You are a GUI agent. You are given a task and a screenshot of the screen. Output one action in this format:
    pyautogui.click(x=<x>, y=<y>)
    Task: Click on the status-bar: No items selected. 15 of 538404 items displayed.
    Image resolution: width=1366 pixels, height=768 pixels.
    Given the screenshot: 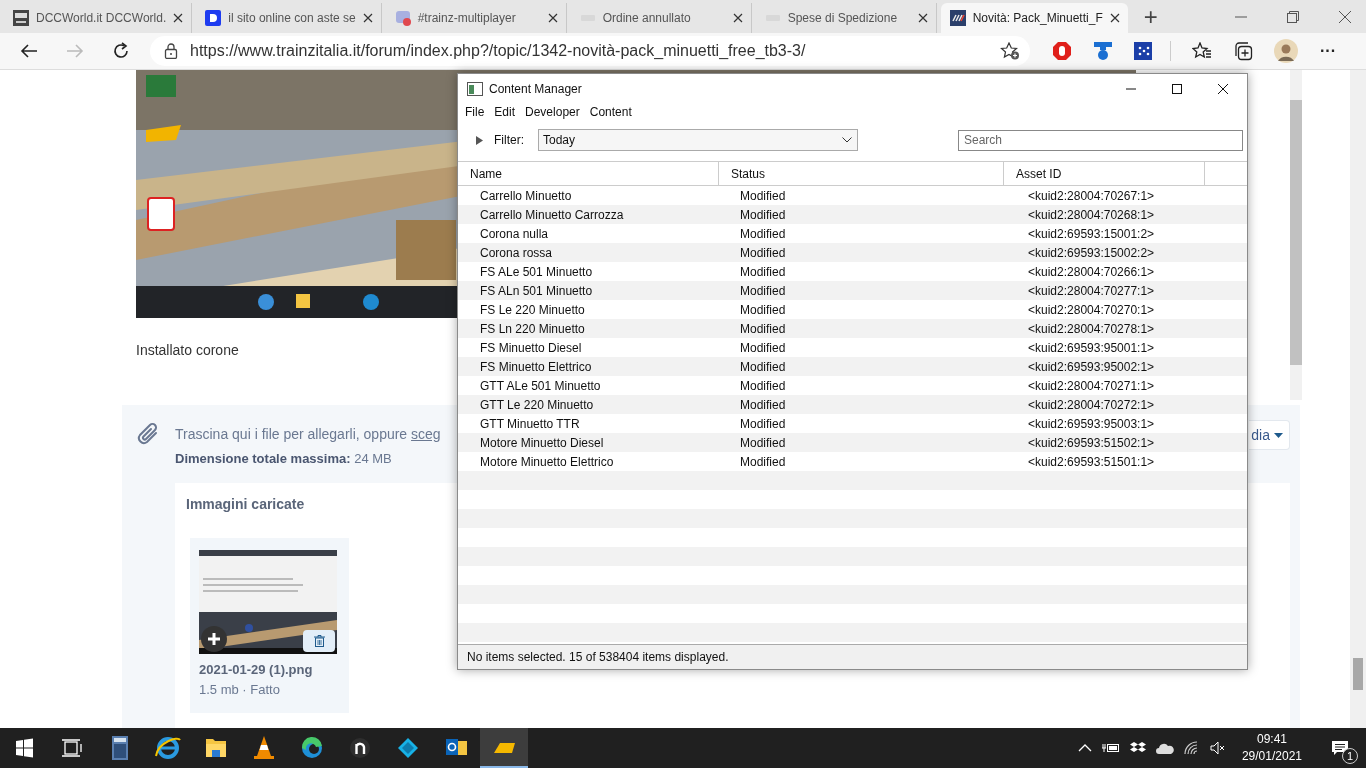 What is the action you would take?
    pyautogui.click(x=852, y=656)
    